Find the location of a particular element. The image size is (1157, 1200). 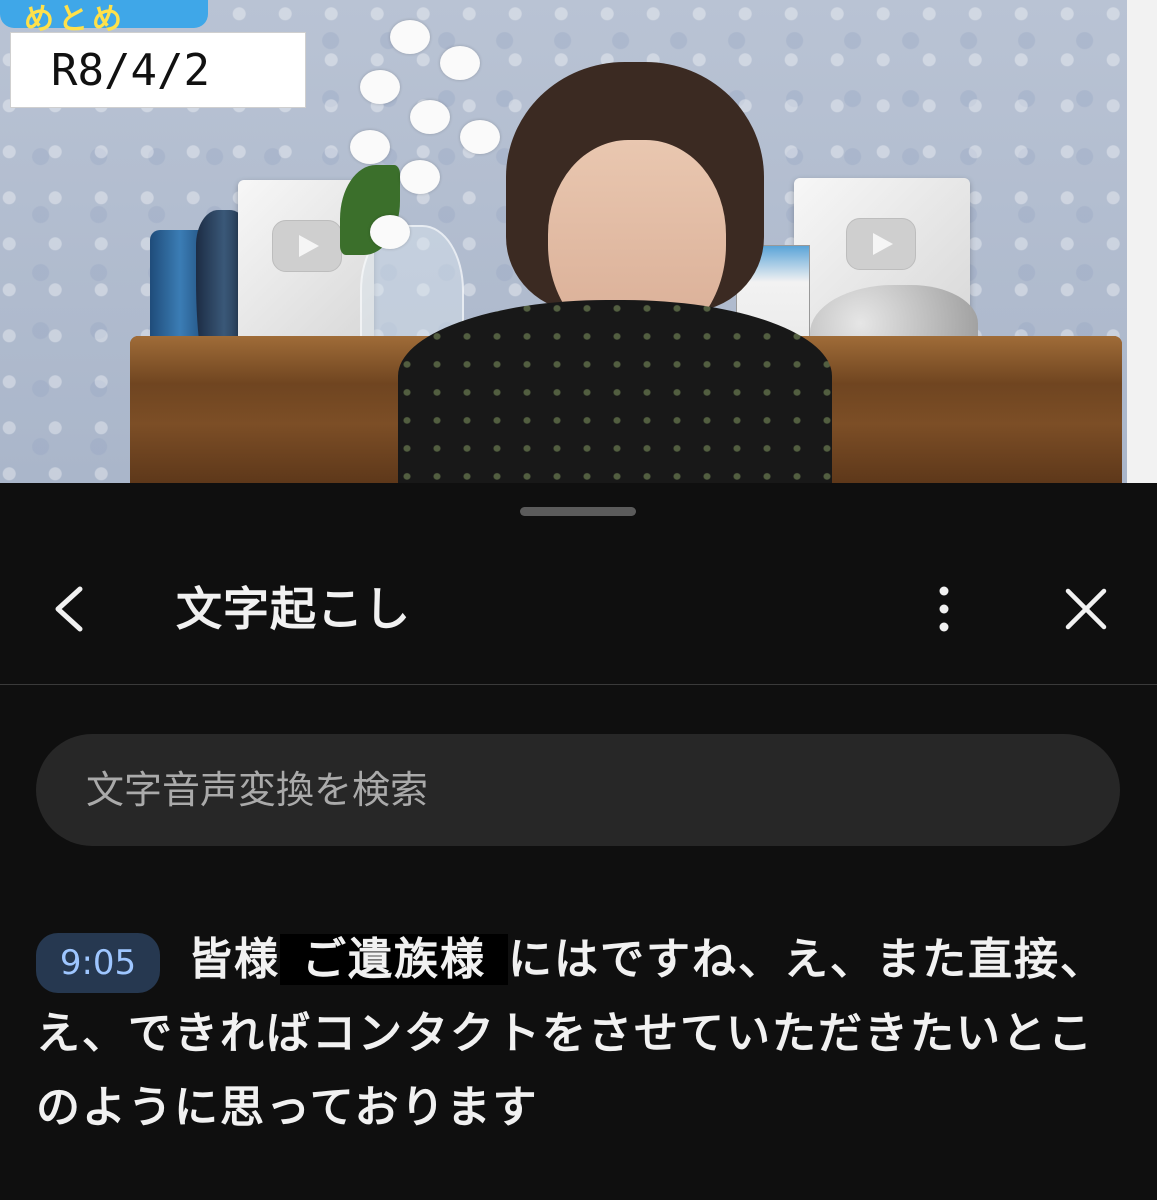

transcript-search-input is located at coordinates (578, 790).